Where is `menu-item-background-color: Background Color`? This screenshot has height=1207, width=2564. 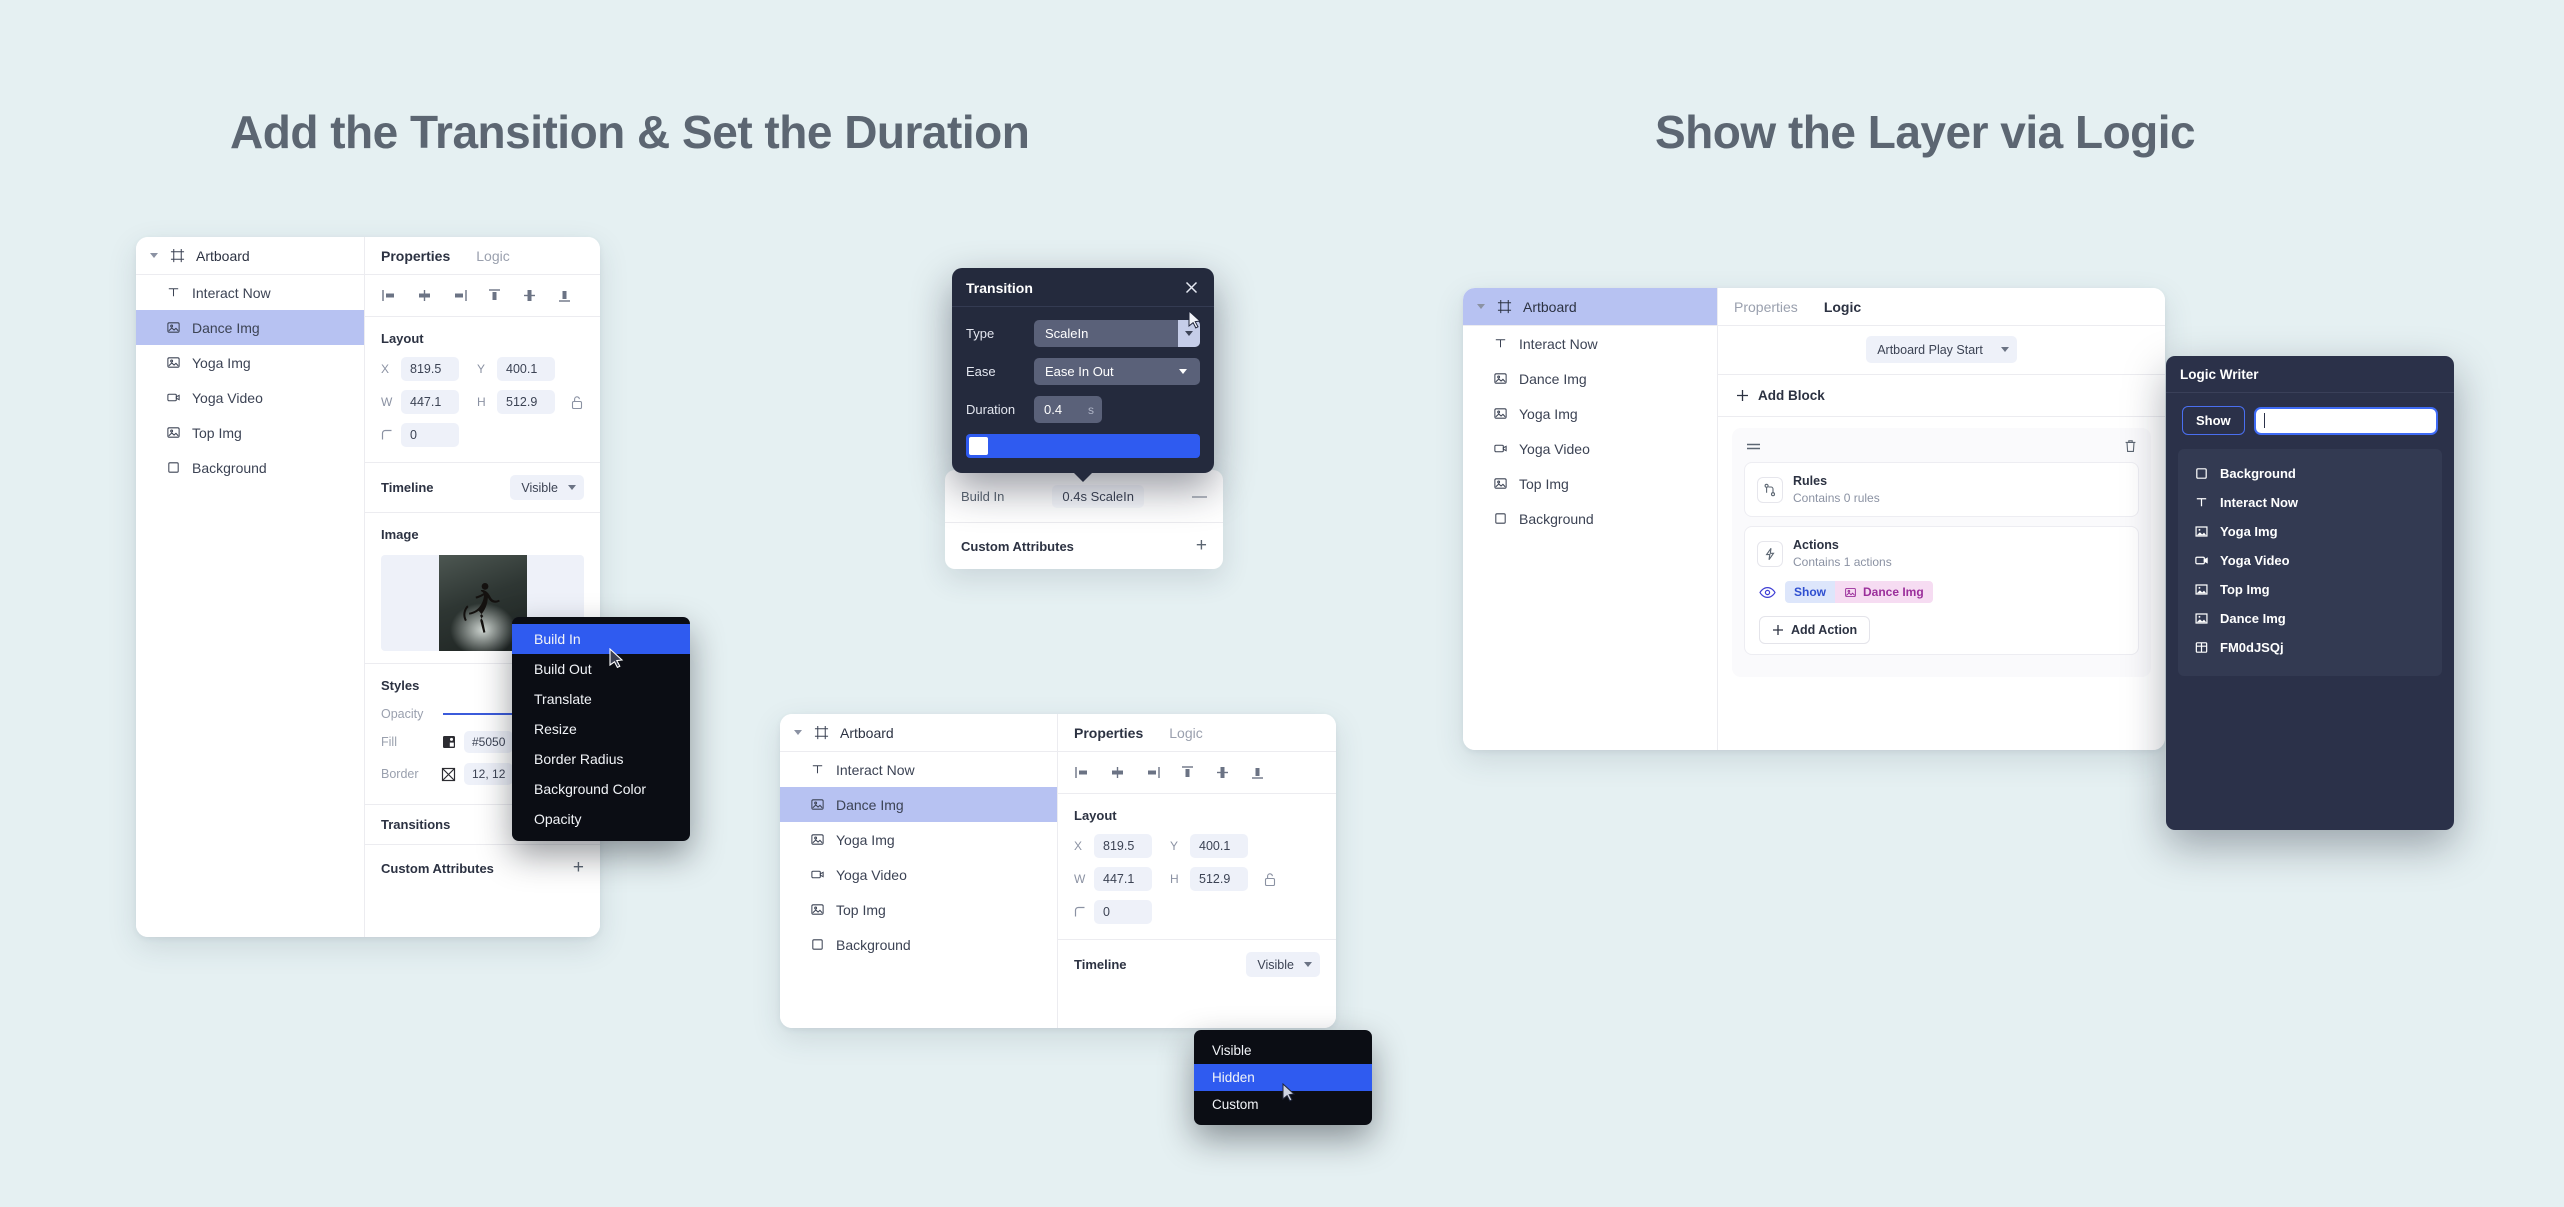 menu-item-background-color: Background Color is located at coordinates (601, 789).